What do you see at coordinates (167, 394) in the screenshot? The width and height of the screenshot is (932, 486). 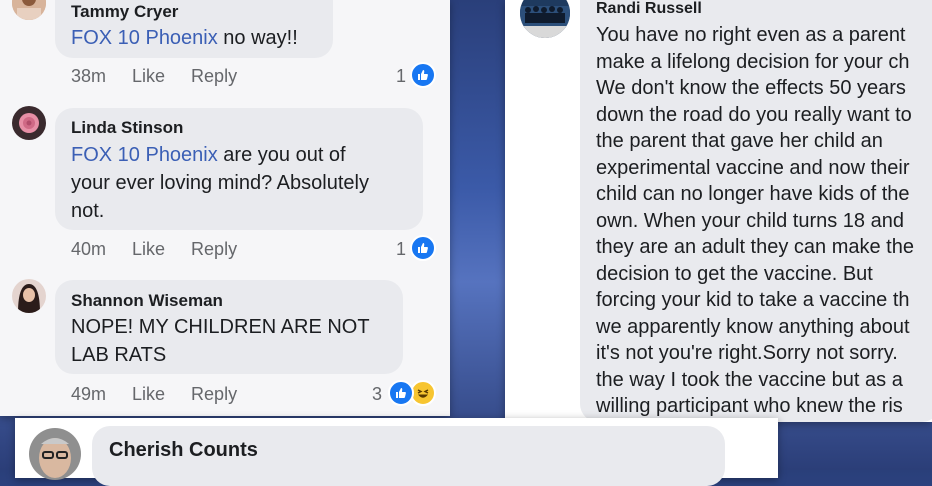 I see `comment-actions: 49m Like Reply` at bounding box center [167, 394].